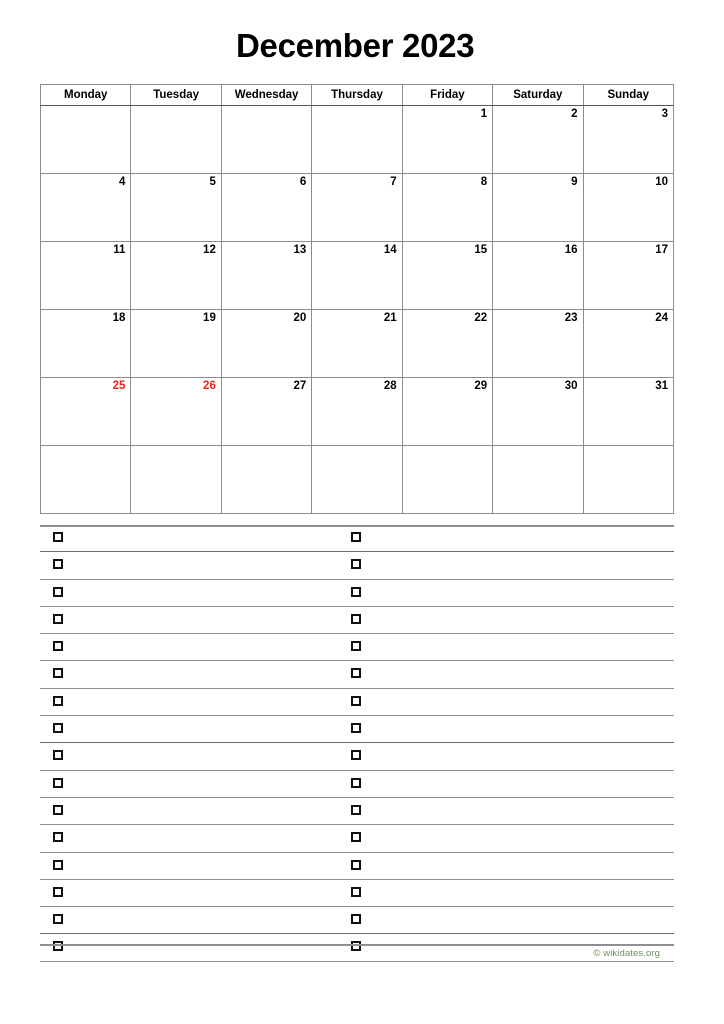 The height and width of the screenshot is (1024, 724). I want to click on calendar-day-cell: 25, so click(85, 411).